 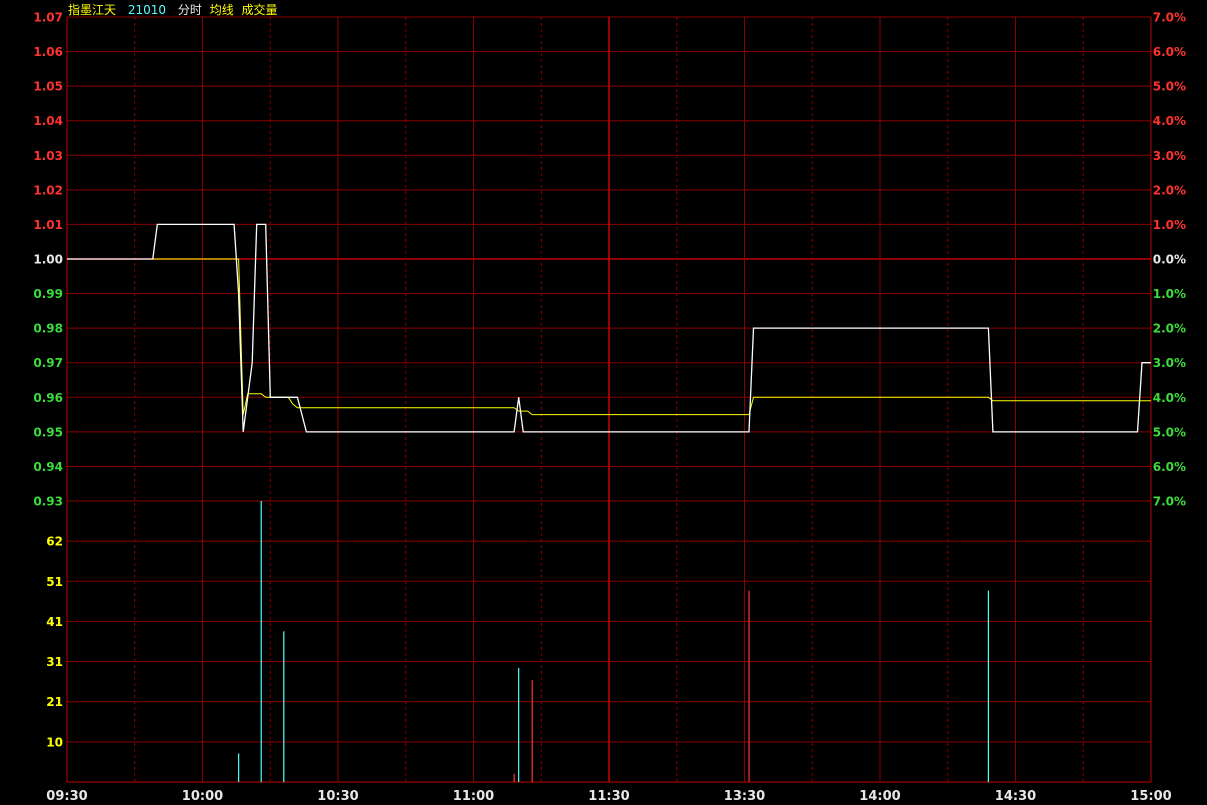 What do you see at coordinates (48, 260) in the screenshot?
I see `price-tick-label: 1.00` at bounding box center [48, 260].